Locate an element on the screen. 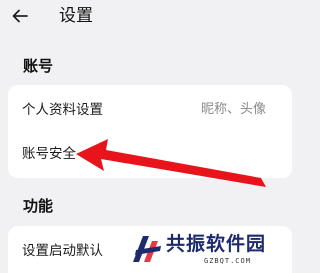 The width and height of the screenshot is (320, 273). back-button is located at coordinates (20, 16).